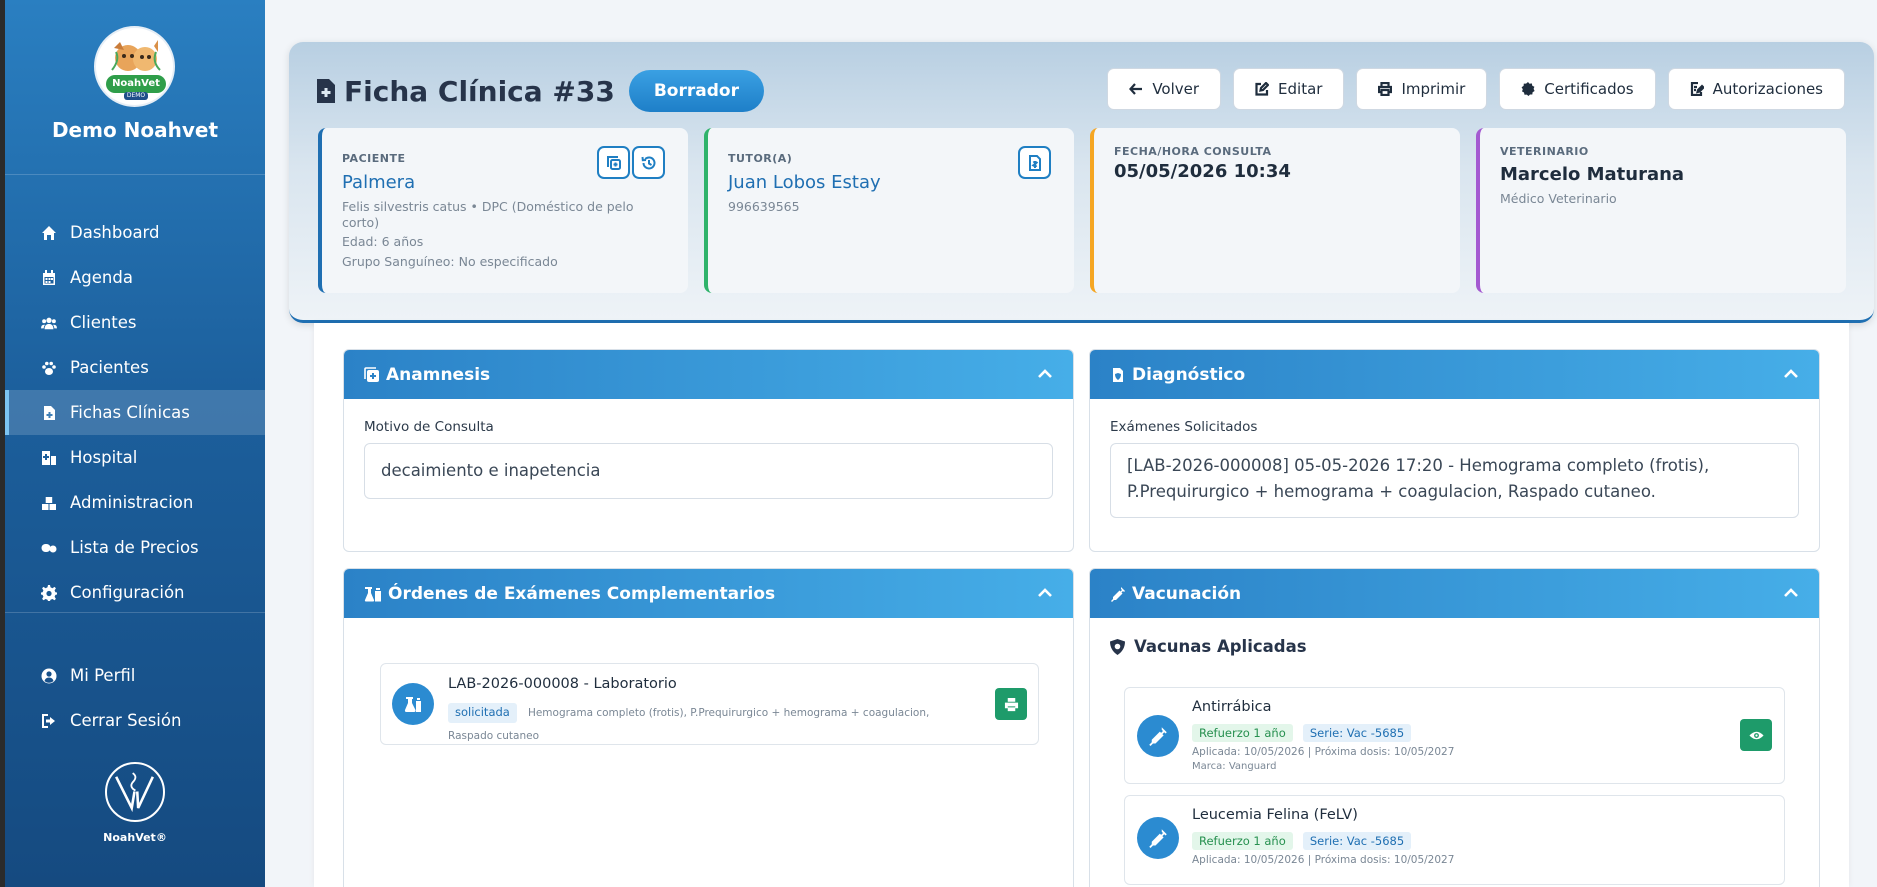 The image size is (1877, 887). I want to click on sidebar-item-dashboard: Dashboard, so click(135, 232).